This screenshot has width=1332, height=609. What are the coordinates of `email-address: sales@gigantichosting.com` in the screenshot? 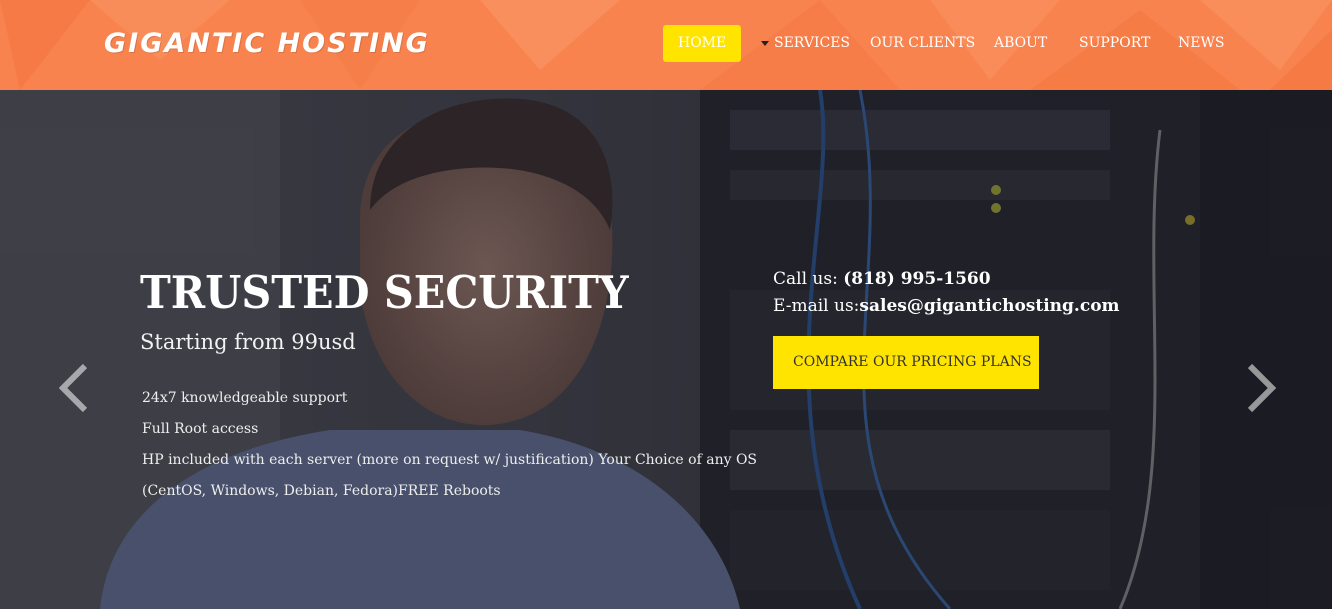 It's located at (989, 306).